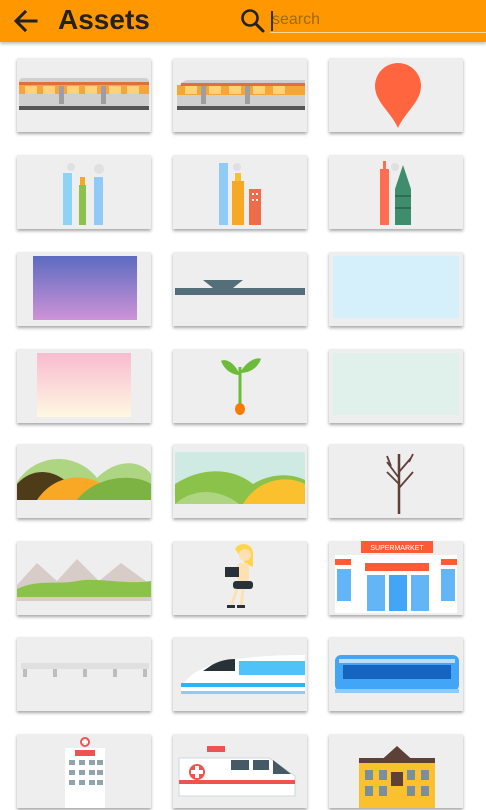 Image resolution: width=486 pixels, height=810 pixels. What do you see at coordinates (84, 289) in the screenshot?
I see `purple-gradient-background` at bounding box center [84, 289].